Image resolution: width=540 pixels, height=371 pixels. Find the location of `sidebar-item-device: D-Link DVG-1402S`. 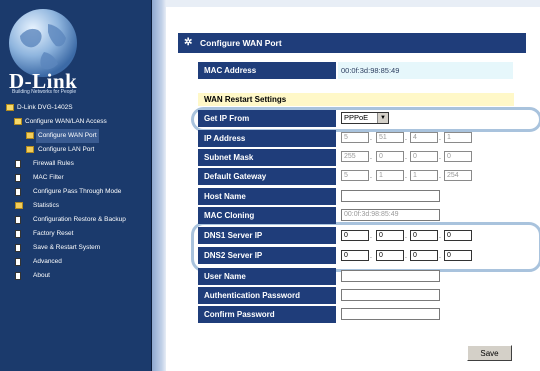

sidebar-item-device: D-Link DVG-1402S is located at coordinates (75, 108).